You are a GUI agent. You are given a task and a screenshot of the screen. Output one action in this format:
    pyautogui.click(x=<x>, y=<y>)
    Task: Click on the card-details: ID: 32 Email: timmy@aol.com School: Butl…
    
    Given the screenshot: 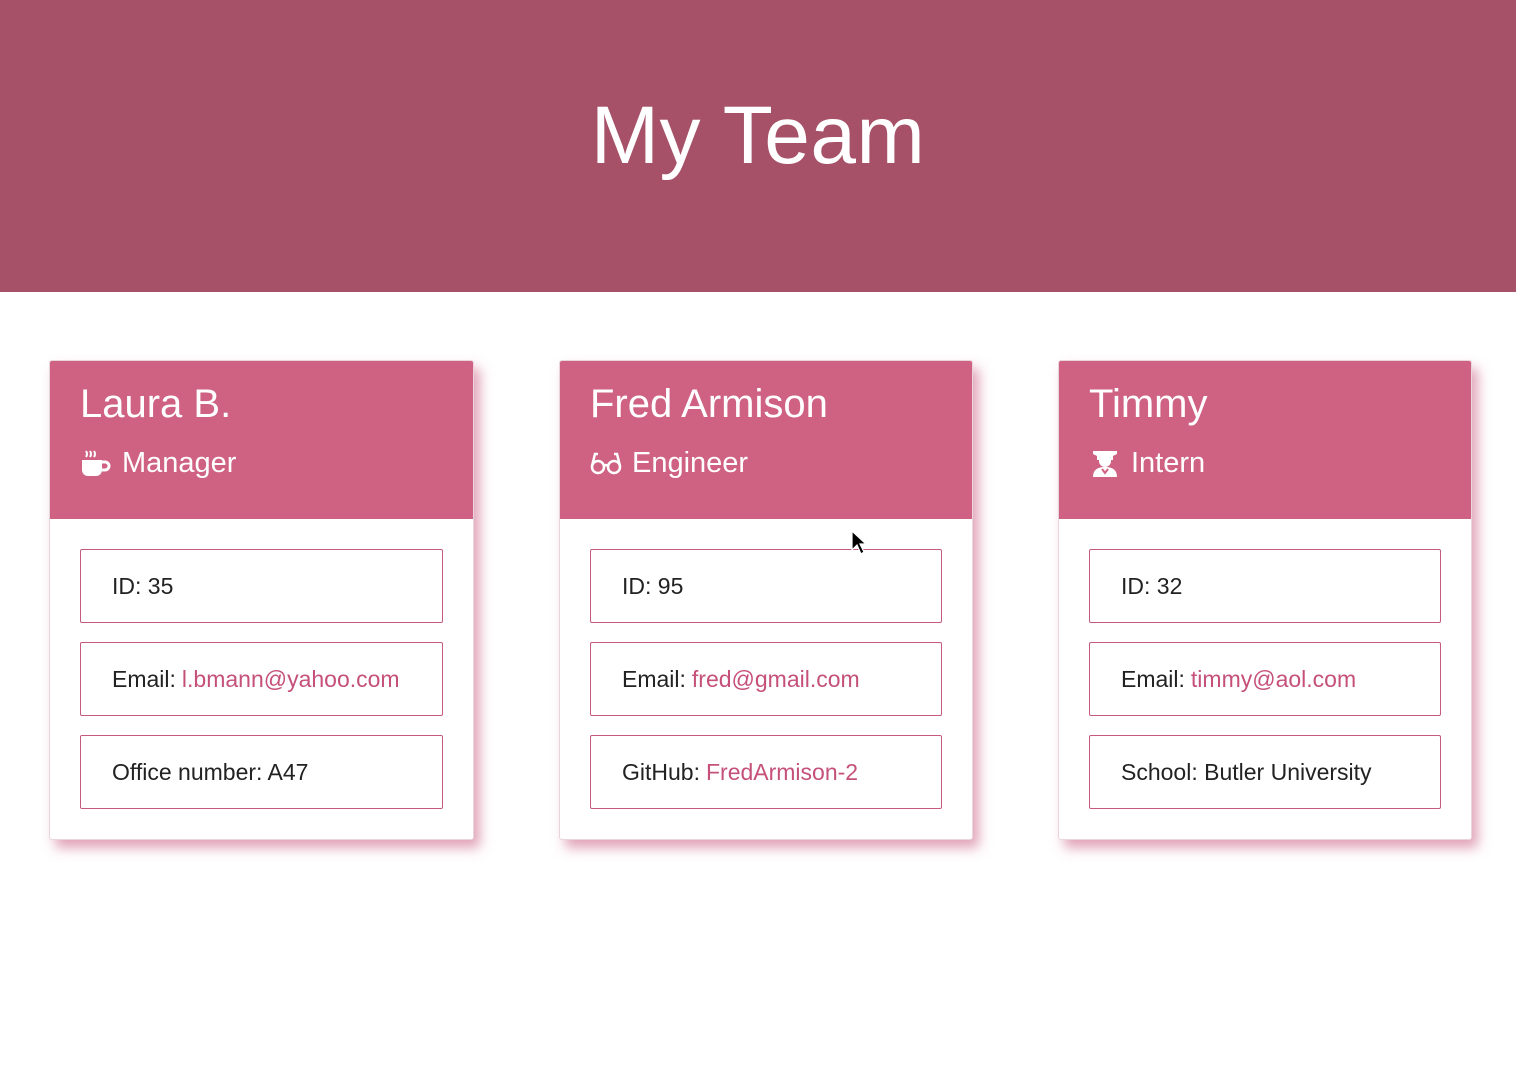 What is the action you would take?
    pyautogui.click(x=1265, y=688)
    